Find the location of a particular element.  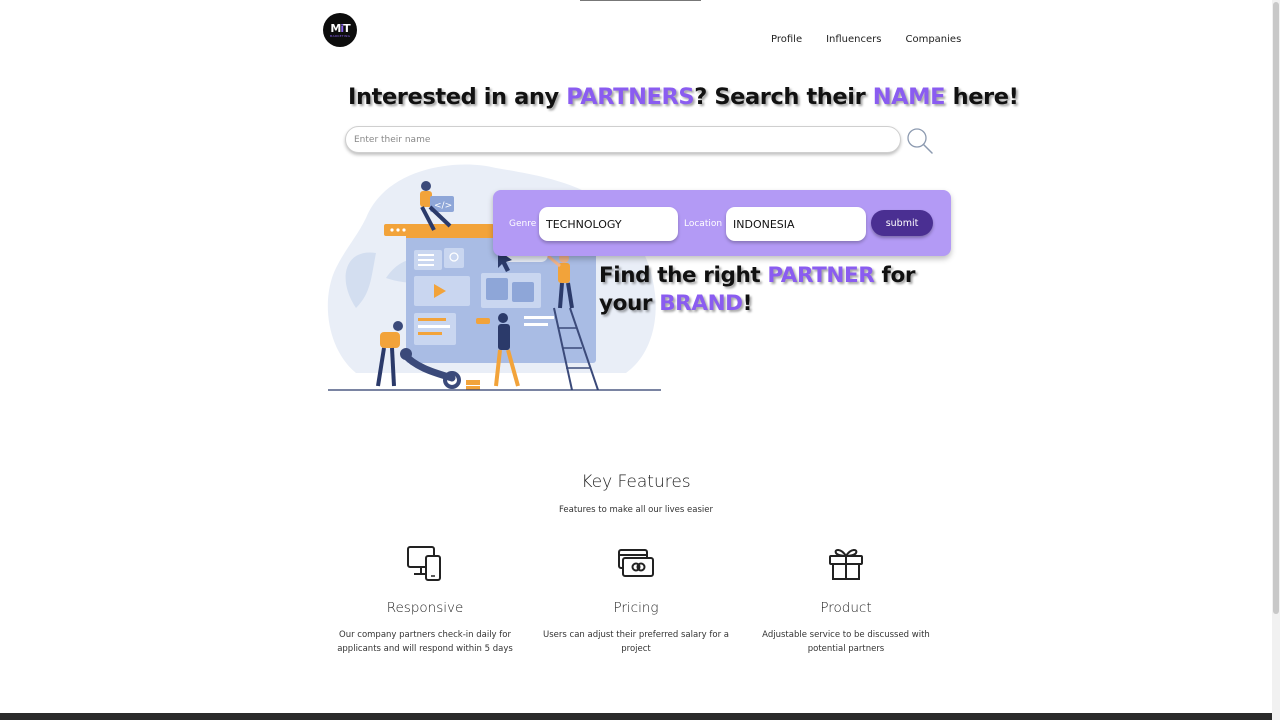

feature-title: Pricing is located at coordinates (636, 608).